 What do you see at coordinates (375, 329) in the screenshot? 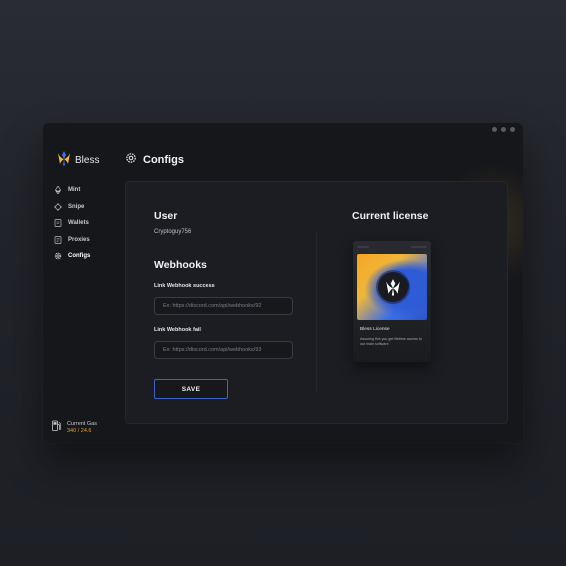
I see `license-card-name: Bless License` at bounding box center [375, 329].